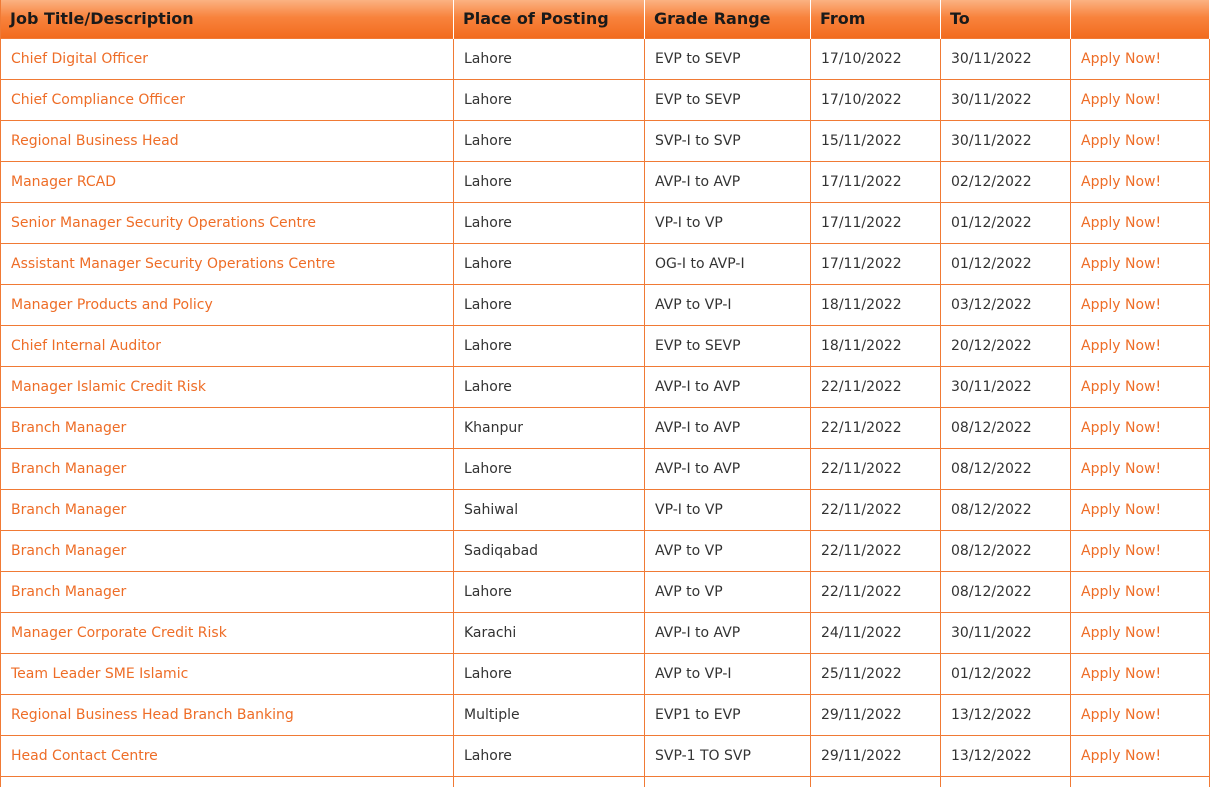  I want to click on job-title-link: Manager Products and Policy, so click(112, 305).